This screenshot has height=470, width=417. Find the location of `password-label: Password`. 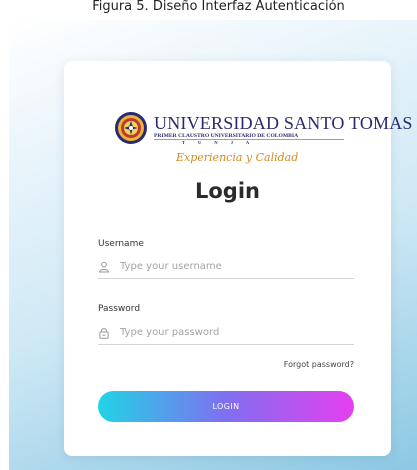

password-label: Password is located at coordinates (119, 309).